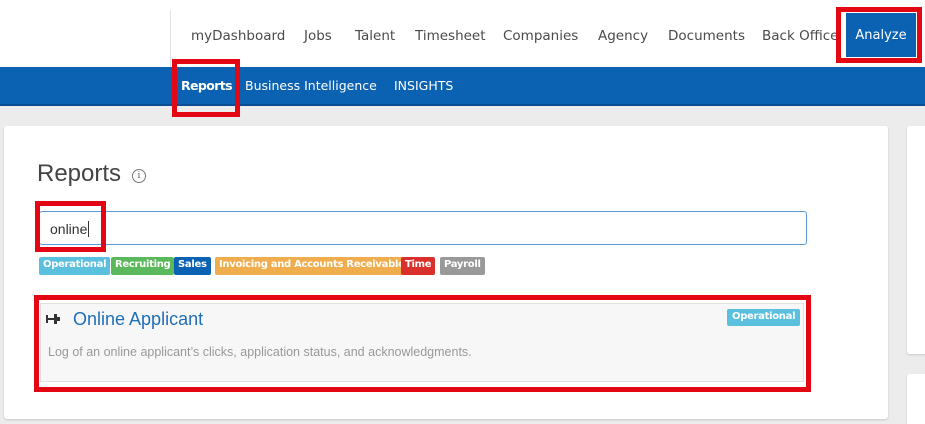  I want to click on search-input: online, so click(423, 228).